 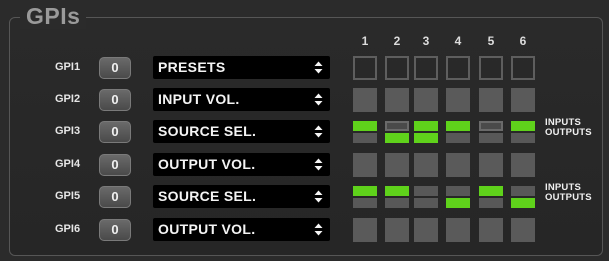 I want to click on gpi-row-gpi3: GPI3 0 SOURCE SEL. INPUTS OUTPUTS, so click(x=304, y=132).